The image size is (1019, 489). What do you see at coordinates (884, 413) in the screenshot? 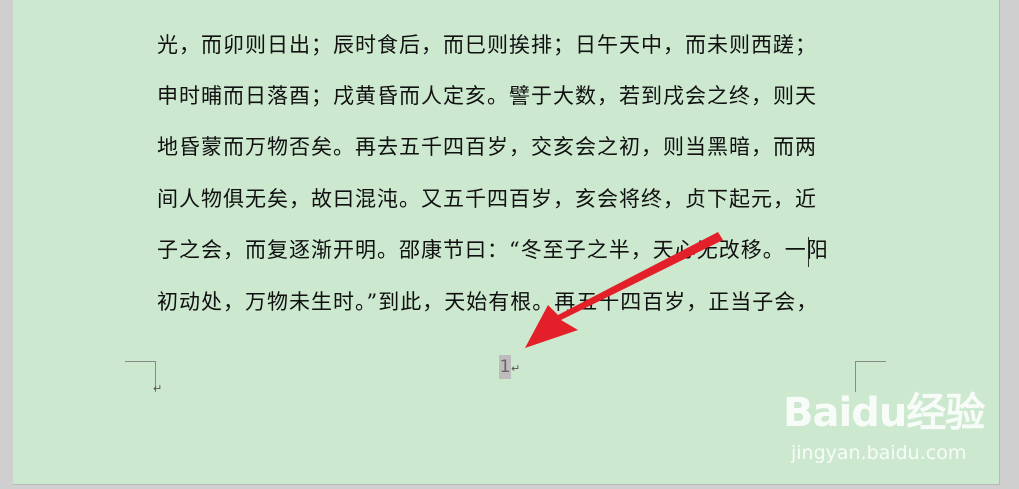
I see `watermark-logo-text: Baidu经验` at bounding box center [884, 413].